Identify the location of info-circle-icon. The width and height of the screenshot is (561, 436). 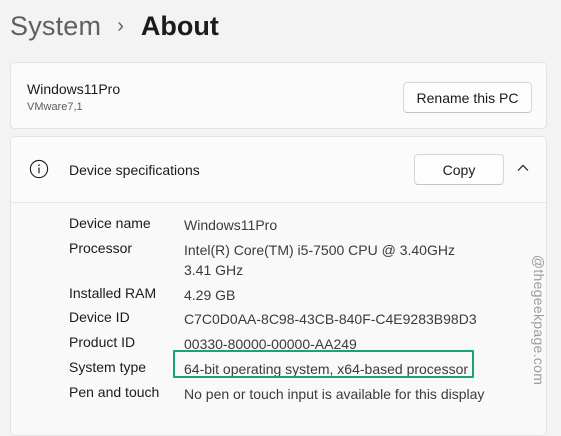
(39, 169).